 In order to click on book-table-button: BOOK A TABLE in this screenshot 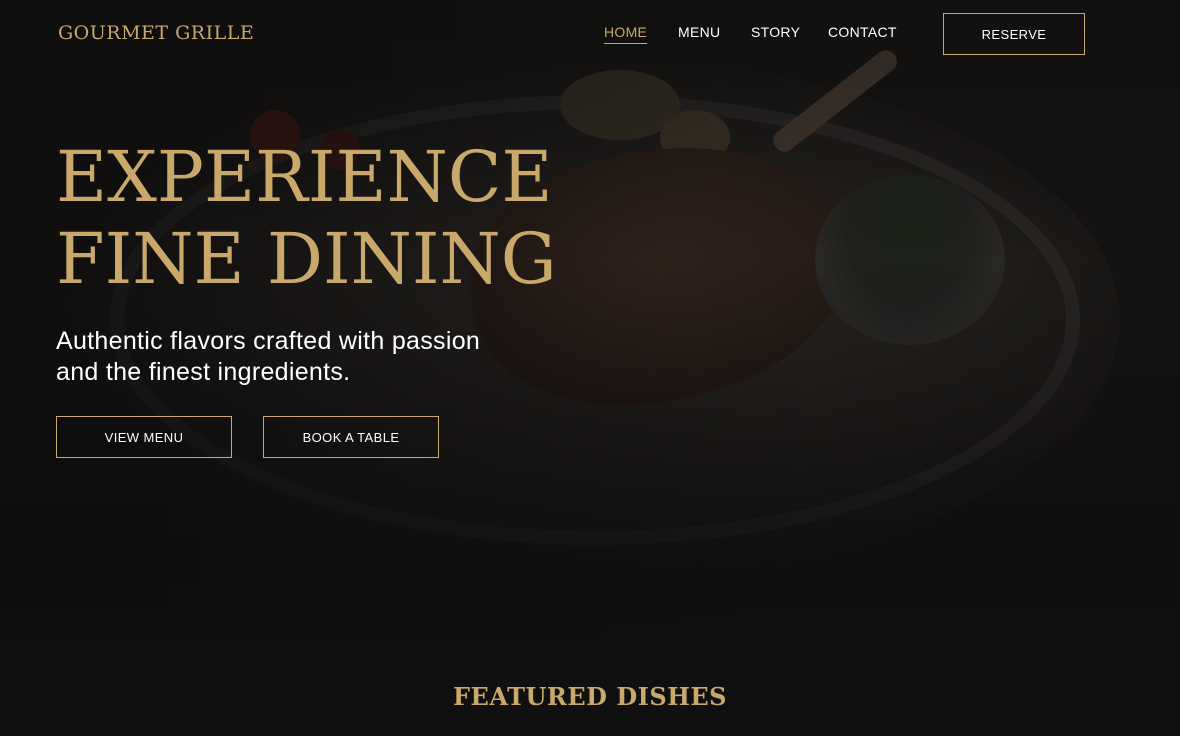, I will do `click(351, 437)`.